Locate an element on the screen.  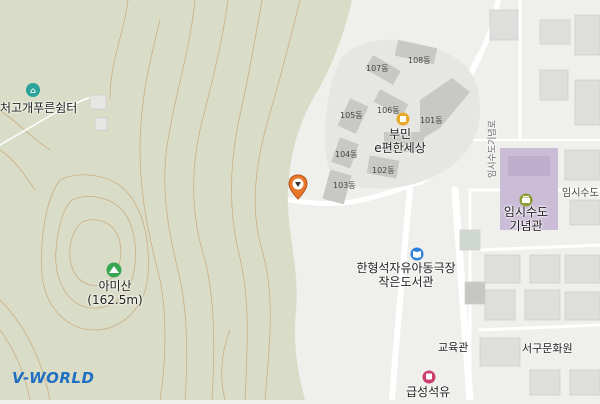
building-label: 105동 is located at coordinates (351, 115).